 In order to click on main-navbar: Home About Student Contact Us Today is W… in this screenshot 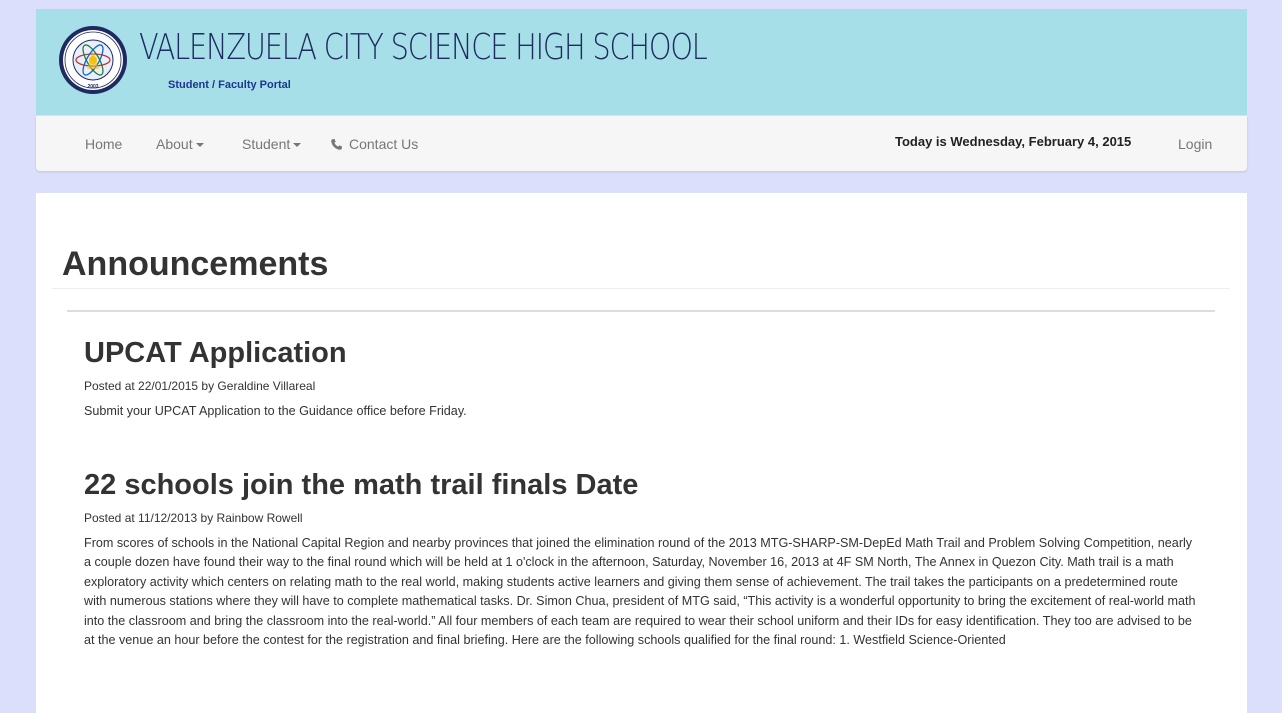, I will do `click(641, 143)`.